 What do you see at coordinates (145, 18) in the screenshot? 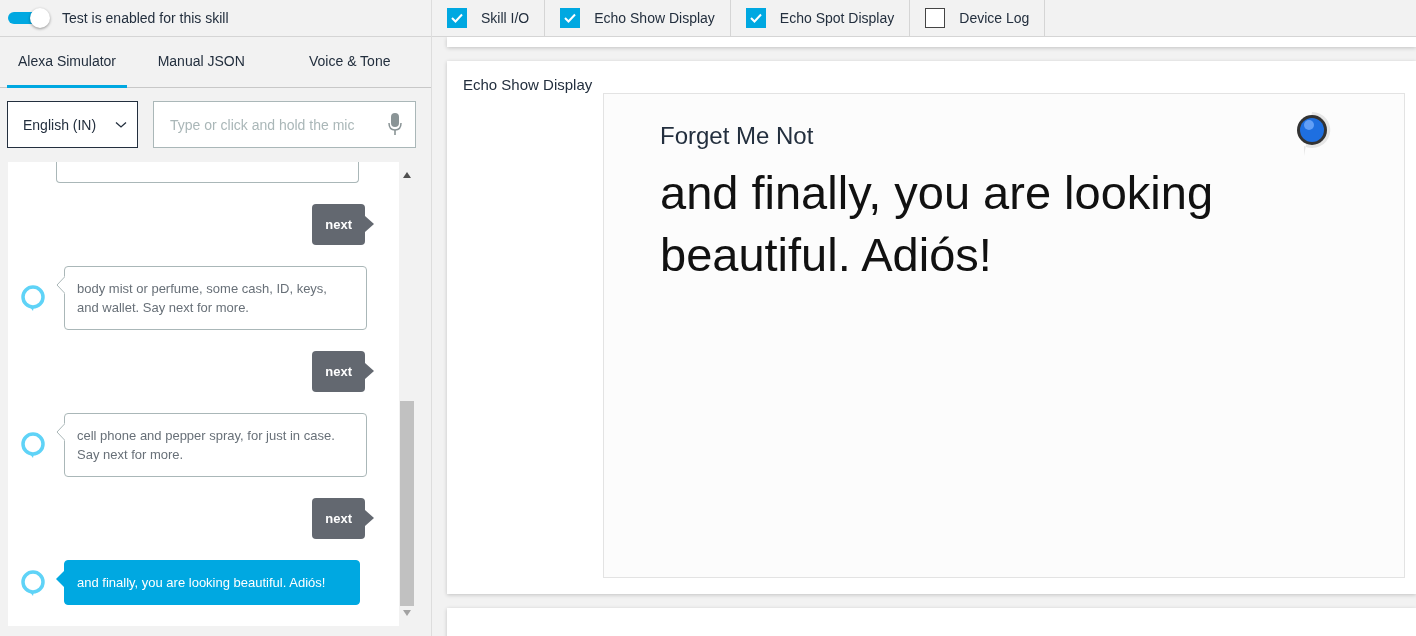
I see `toggle-label: Test is enabled for this skill` at bounding box center [145, 18].